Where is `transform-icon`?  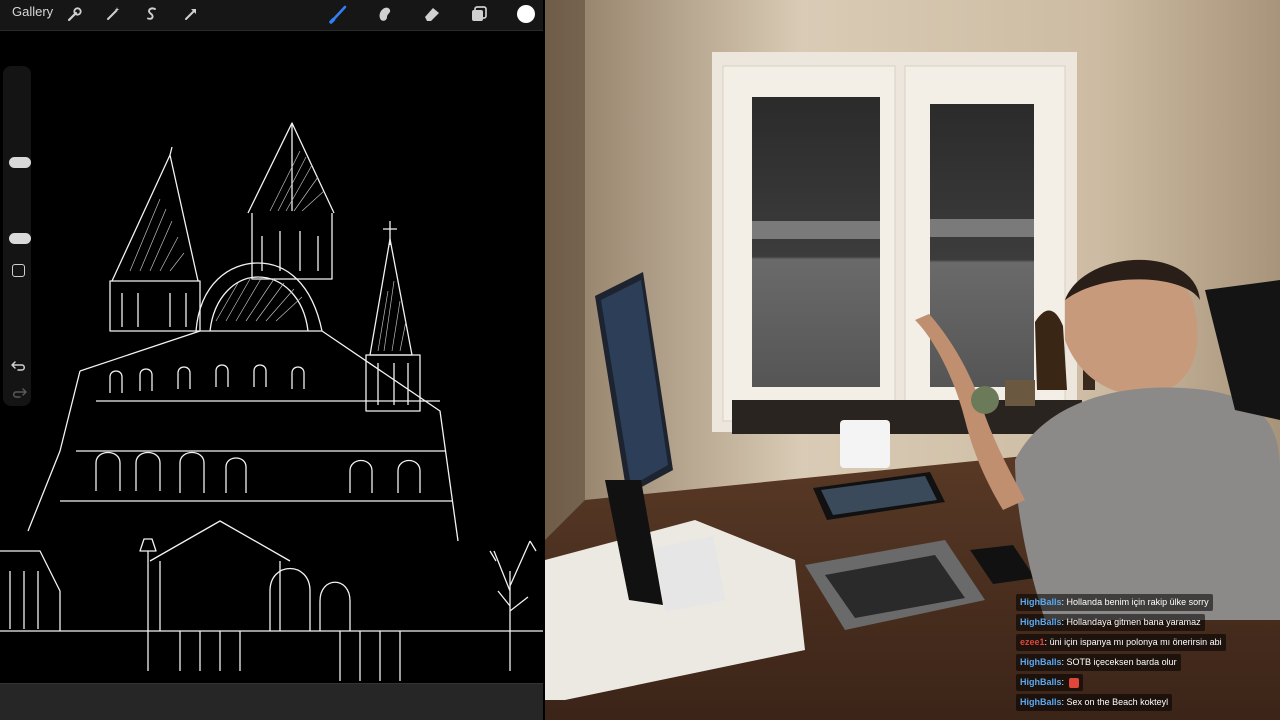 transform-icon is located at coordinates (191, 14).